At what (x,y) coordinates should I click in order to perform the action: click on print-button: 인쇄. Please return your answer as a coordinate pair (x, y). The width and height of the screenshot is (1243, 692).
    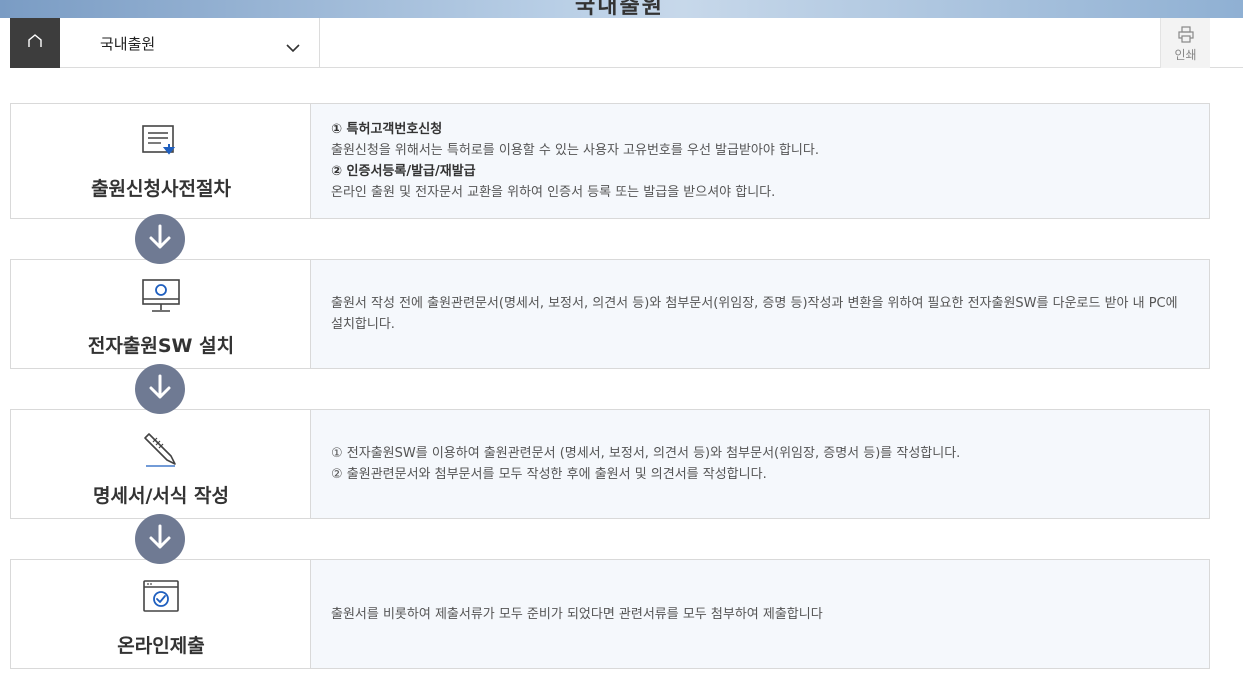
    Looking at the image, I should click on (1185, 43).